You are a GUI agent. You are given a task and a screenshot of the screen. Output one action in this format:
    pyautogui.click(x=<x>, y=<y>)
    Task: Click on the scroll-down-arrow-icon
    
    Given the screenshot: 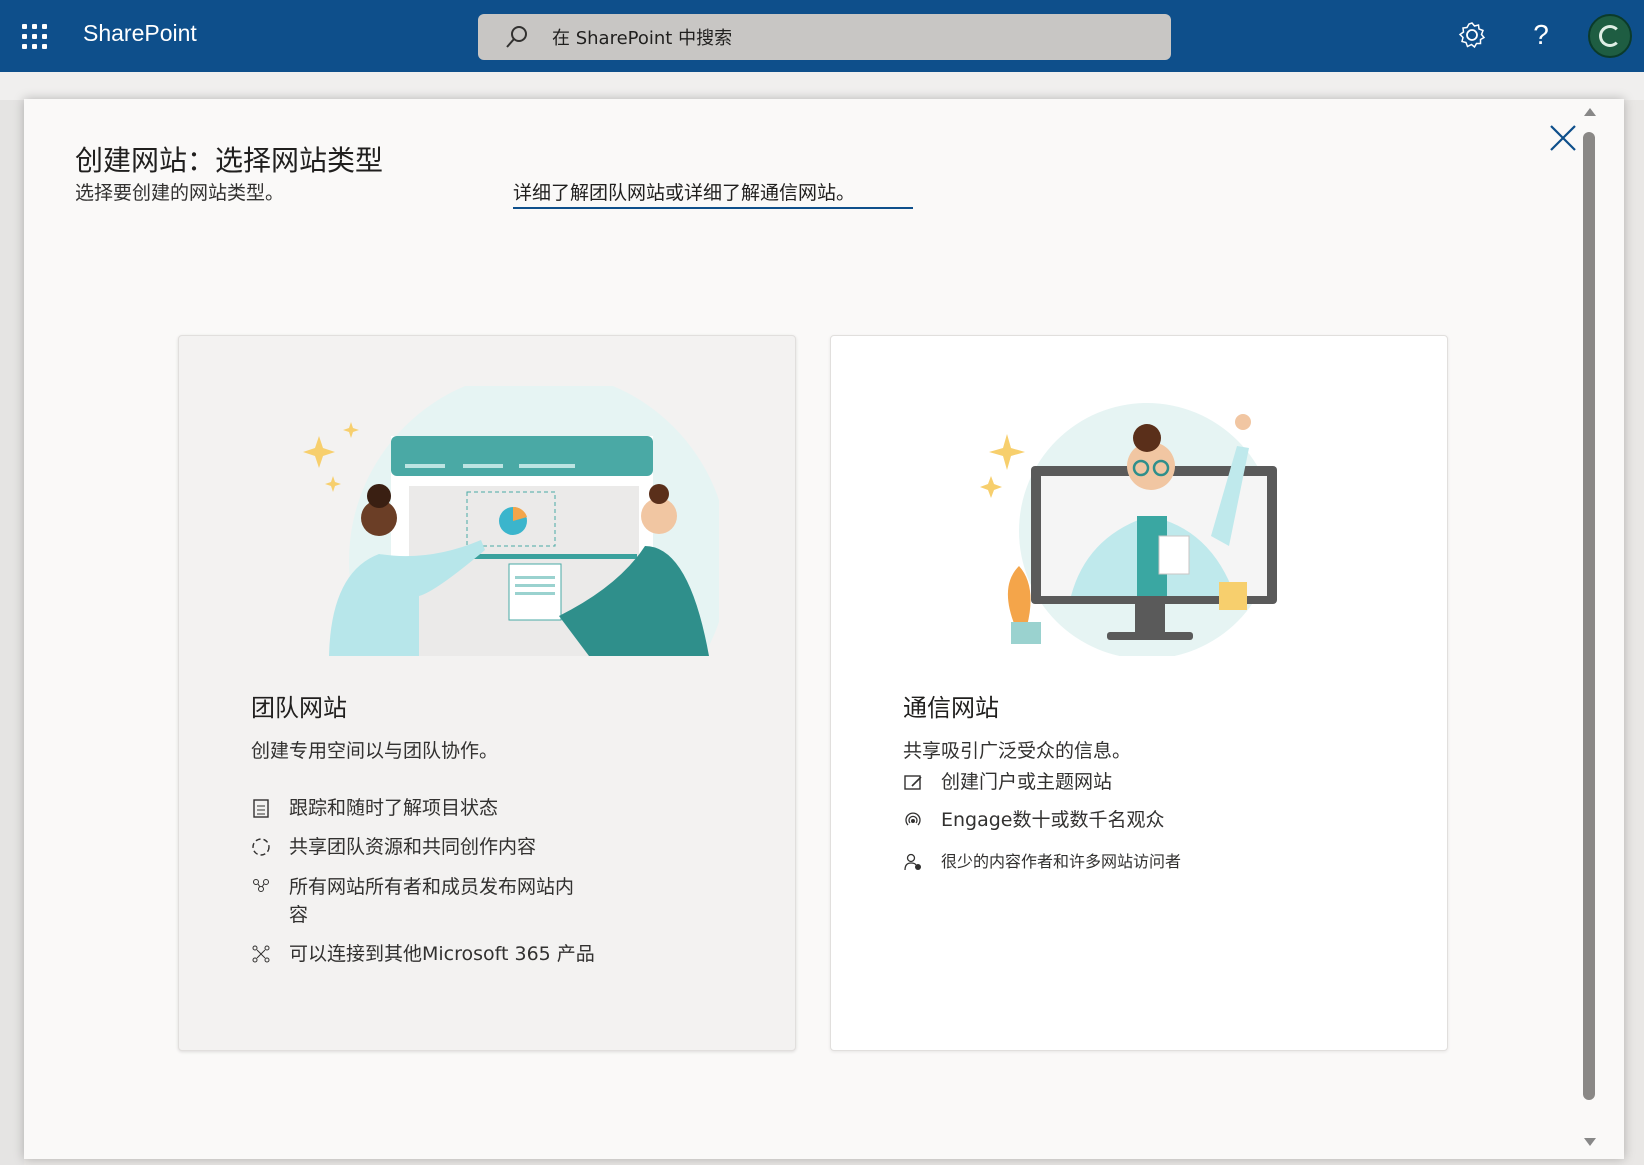 What is the action you would take?
    pyautogui.click(x=1590, y=1142)
    